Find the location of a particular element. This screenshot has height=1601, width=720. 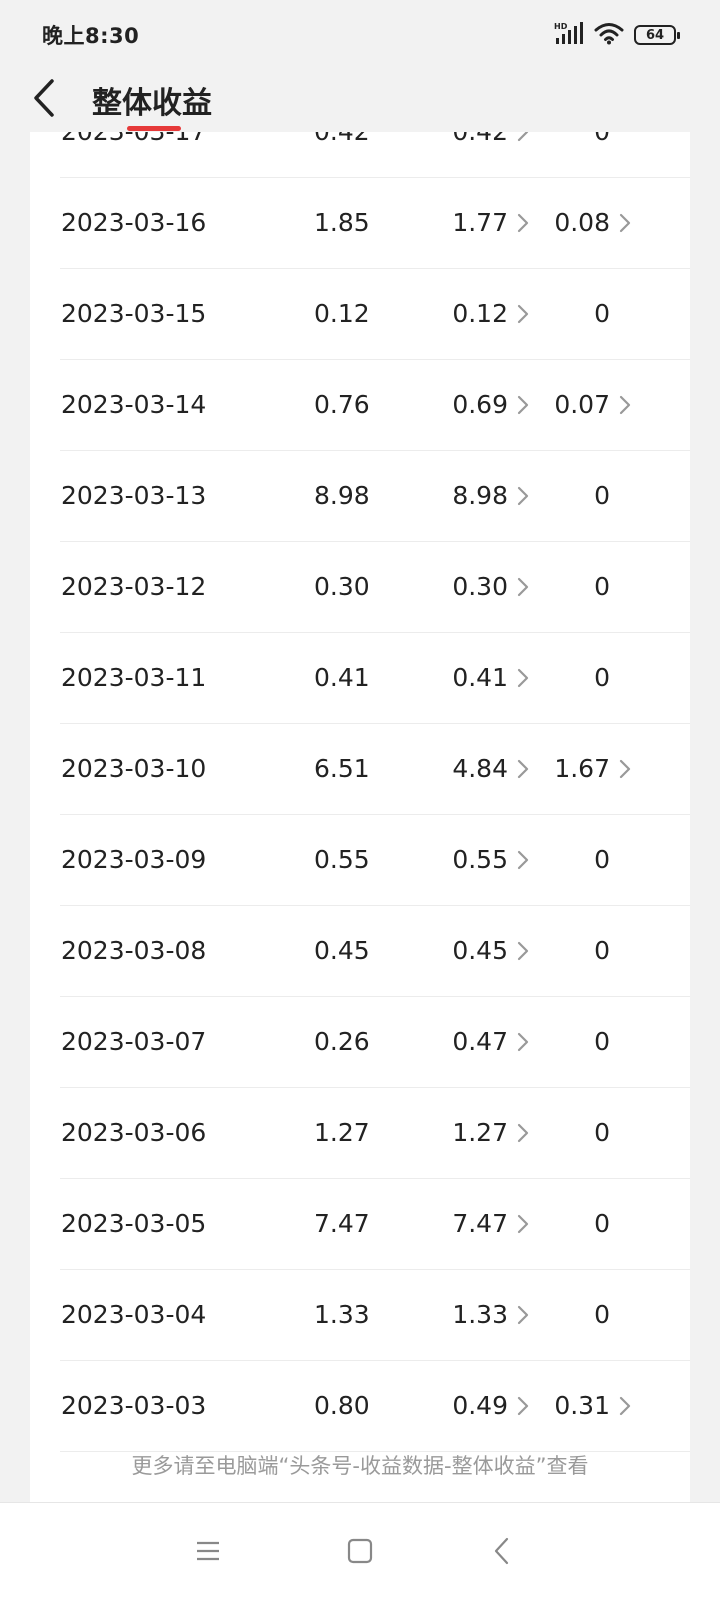

row-value-a: 8.98 is located at coordinates (491, 496).